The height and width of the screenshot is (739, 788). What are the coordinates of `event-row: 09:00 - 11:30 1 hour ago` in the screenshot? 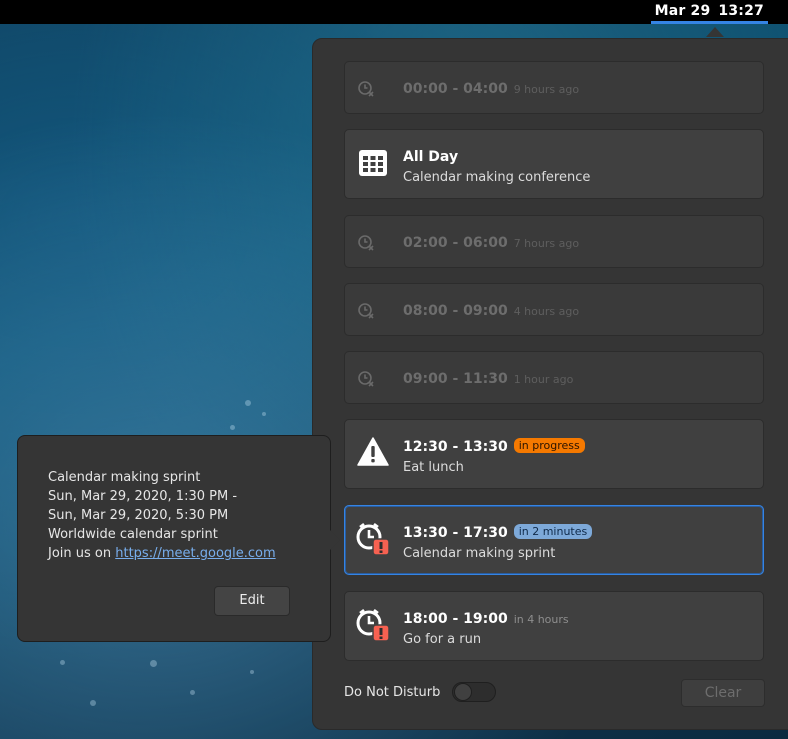 It's located at (554, 377).